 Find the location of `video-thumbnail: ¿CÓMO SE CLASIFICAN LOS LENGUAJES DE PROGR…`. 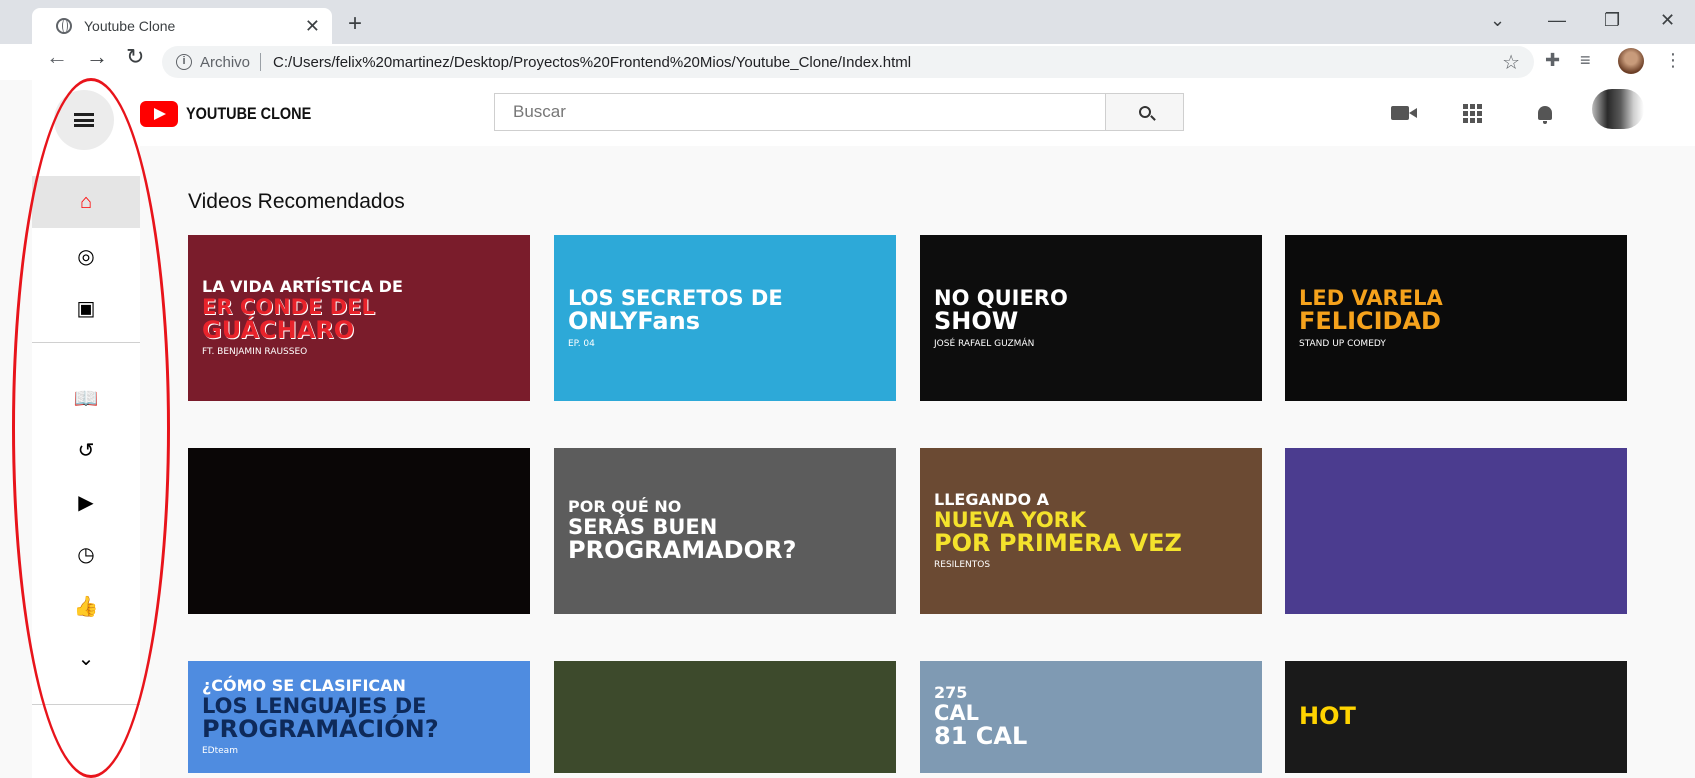

video-thumbnail: ¿CÓMO SE CLASIFICAN LOS LENGUAJES DE PROGR… is located at coordinates (359, 717).